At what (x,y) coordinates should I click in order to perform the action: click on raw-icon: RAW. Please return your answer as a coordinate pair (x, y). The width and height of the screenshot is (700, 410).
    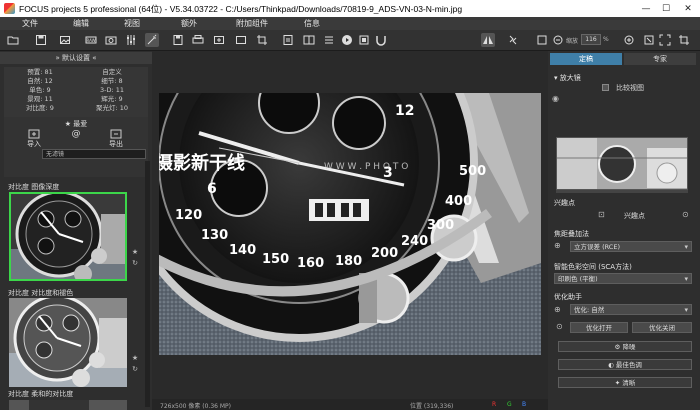
    Looking at the image, I should click on (91, 40).